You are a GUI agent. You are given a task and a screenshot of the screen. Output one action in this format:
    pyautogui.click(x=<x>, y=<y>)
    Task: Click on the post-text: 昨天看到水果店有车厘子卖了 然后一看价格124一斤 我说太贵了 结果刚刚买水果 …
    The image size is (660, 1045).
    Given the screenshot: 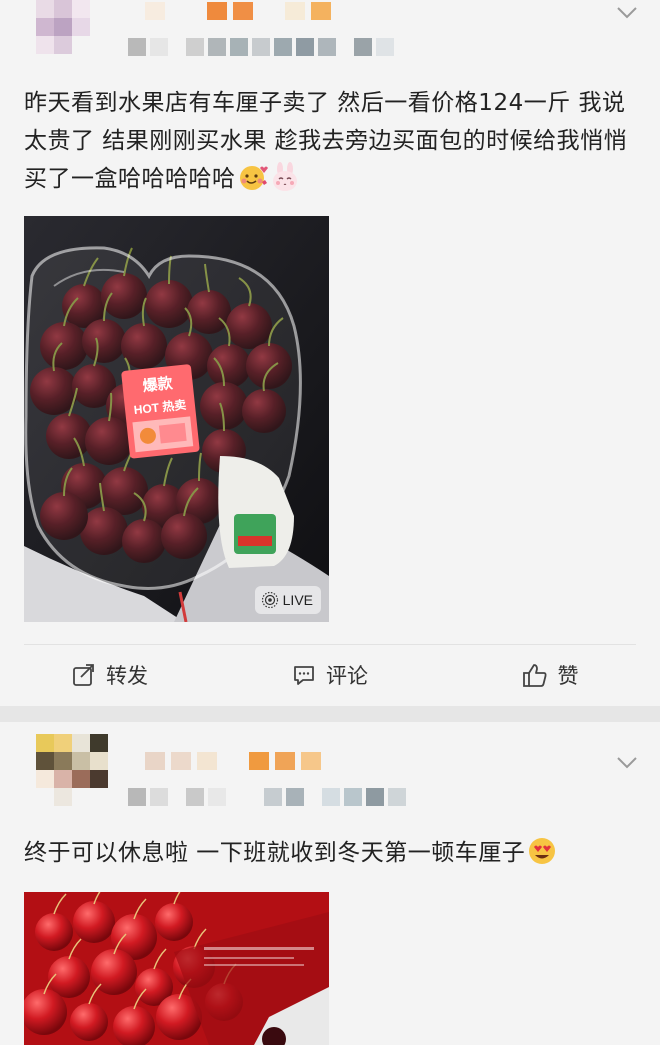 What is the action you would take?
    pyautogui.click(x=329, y=141)
    